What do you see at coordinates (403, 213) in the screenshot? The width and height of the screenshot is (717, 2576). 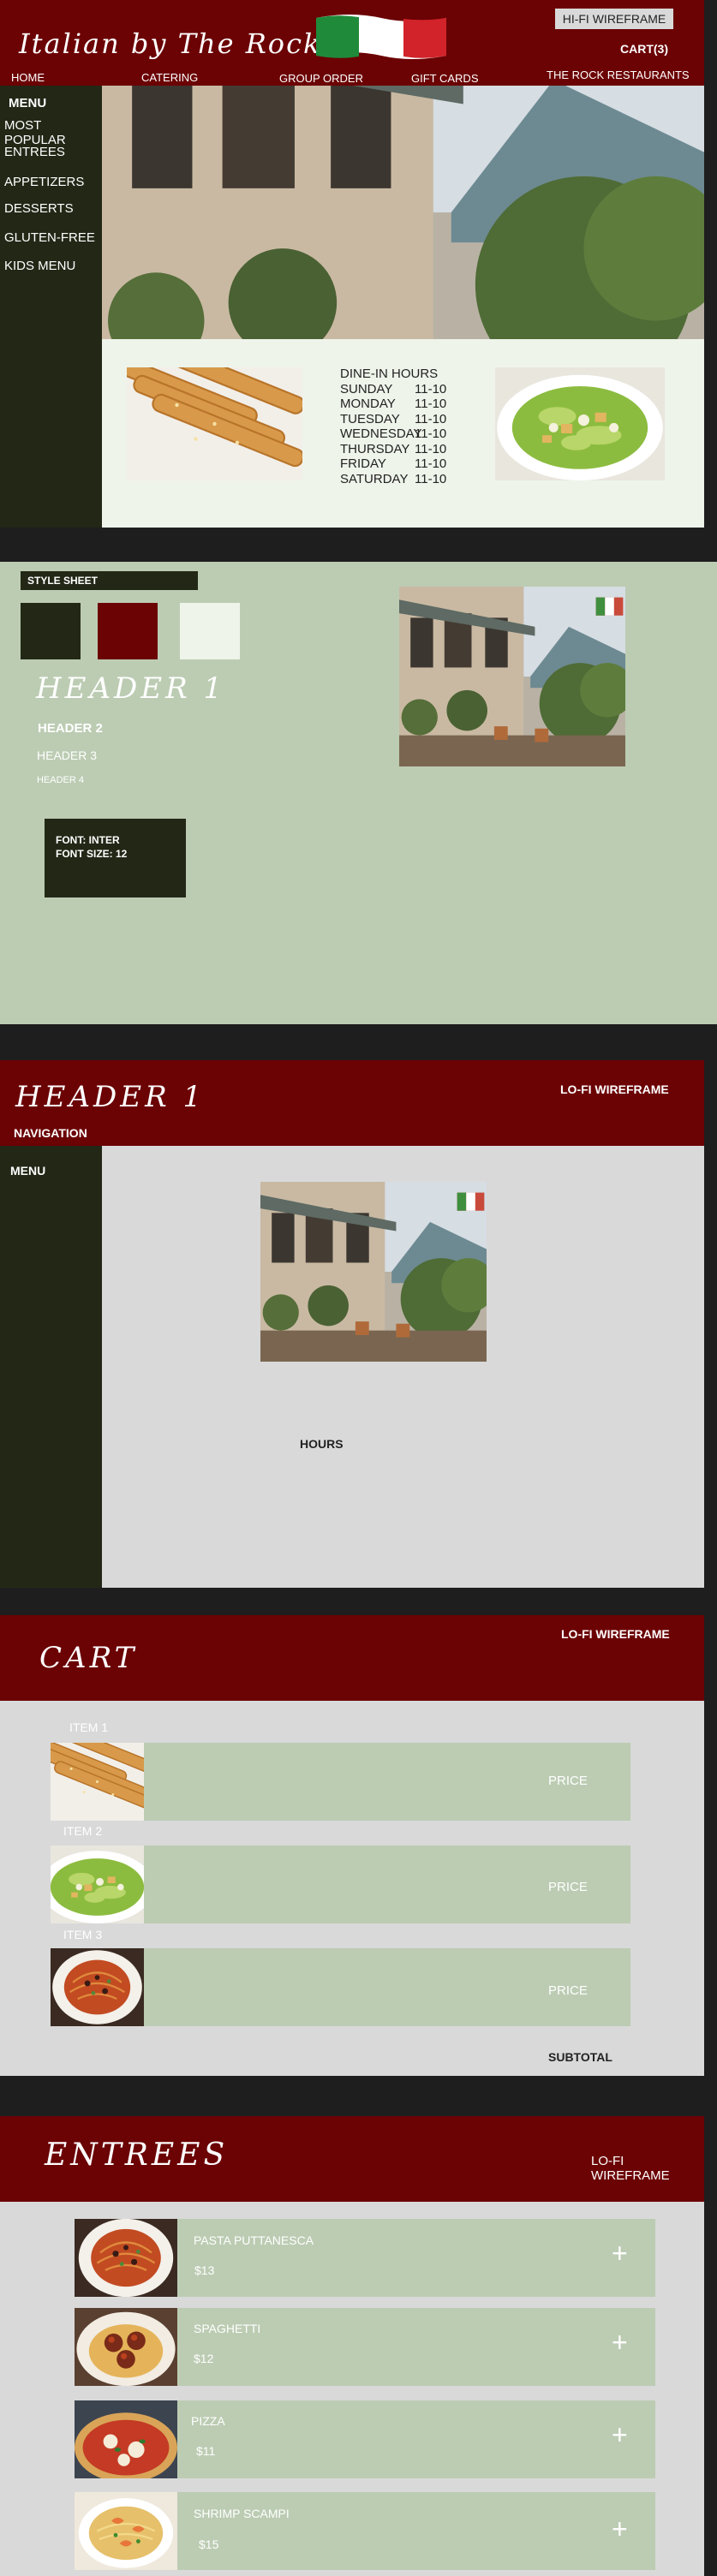 I see `hero-image` at bounding box center [403, 213].